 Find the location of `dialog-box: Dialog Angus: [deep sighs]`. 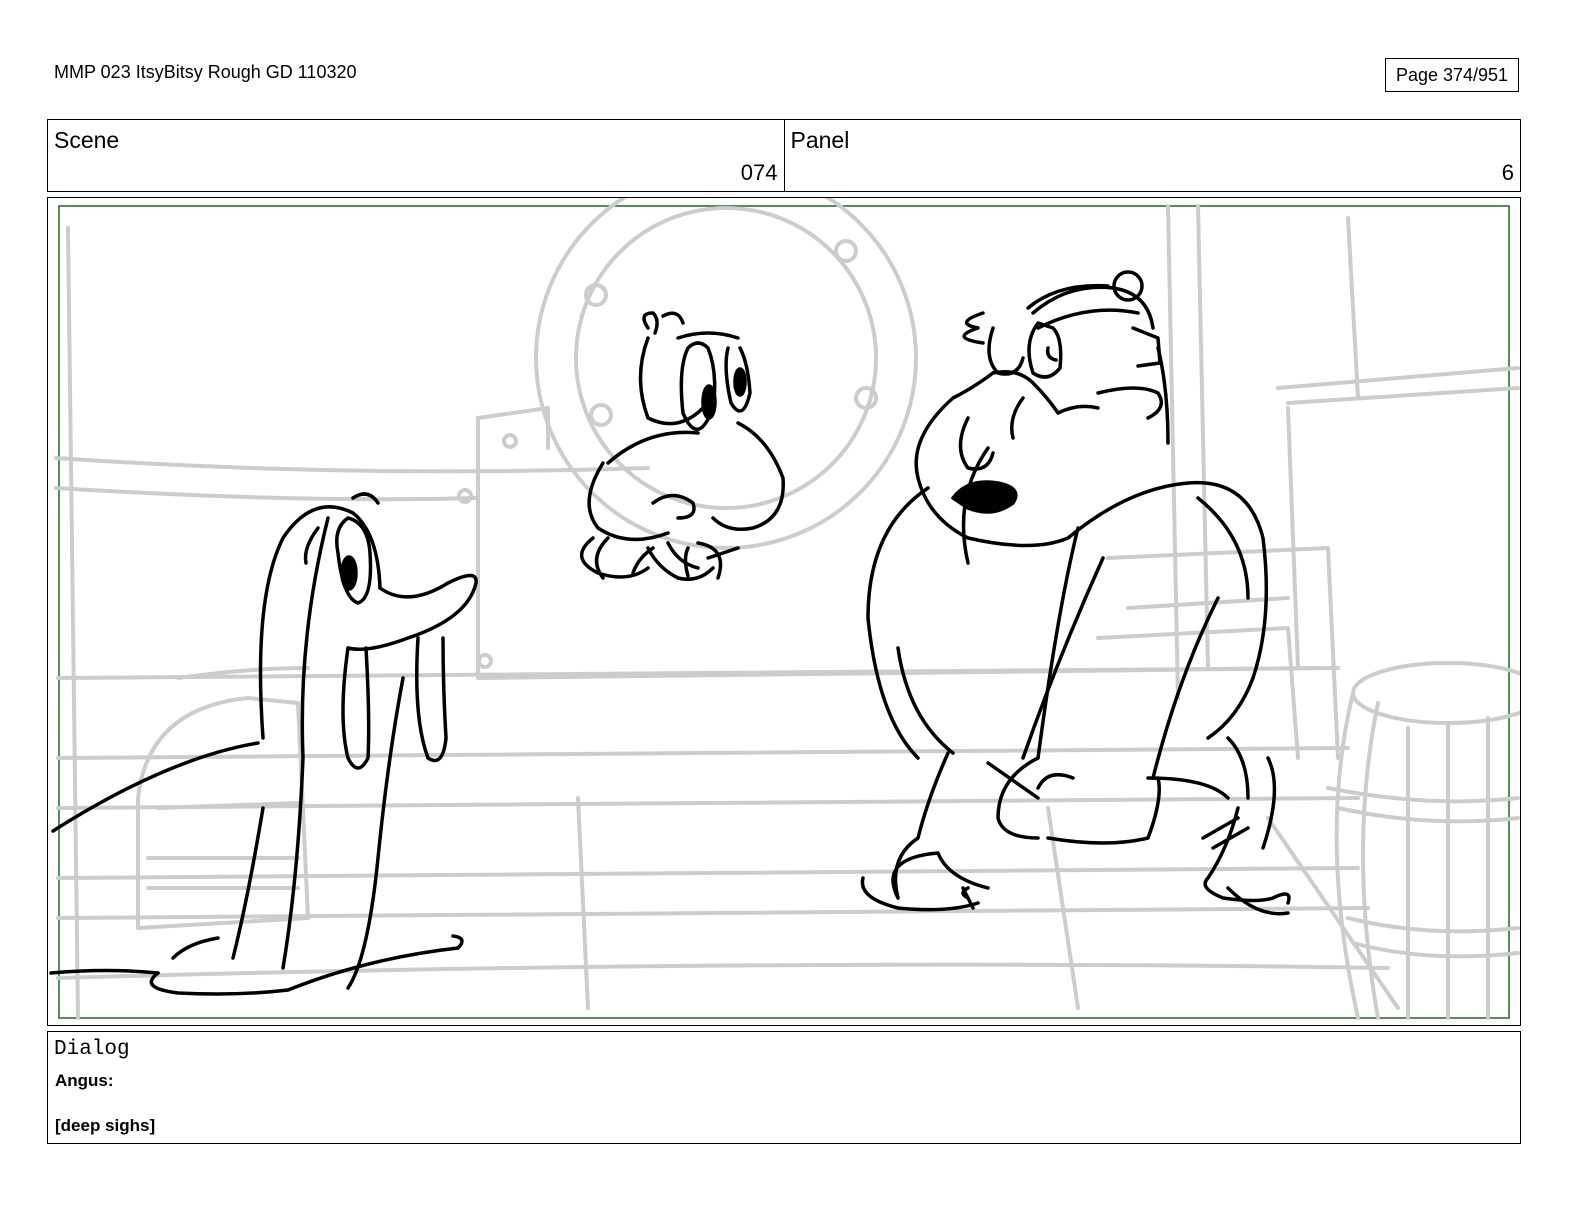

dialog-box: Dialog Angus: [deep sighs] is located at coordinates (784, 1087).